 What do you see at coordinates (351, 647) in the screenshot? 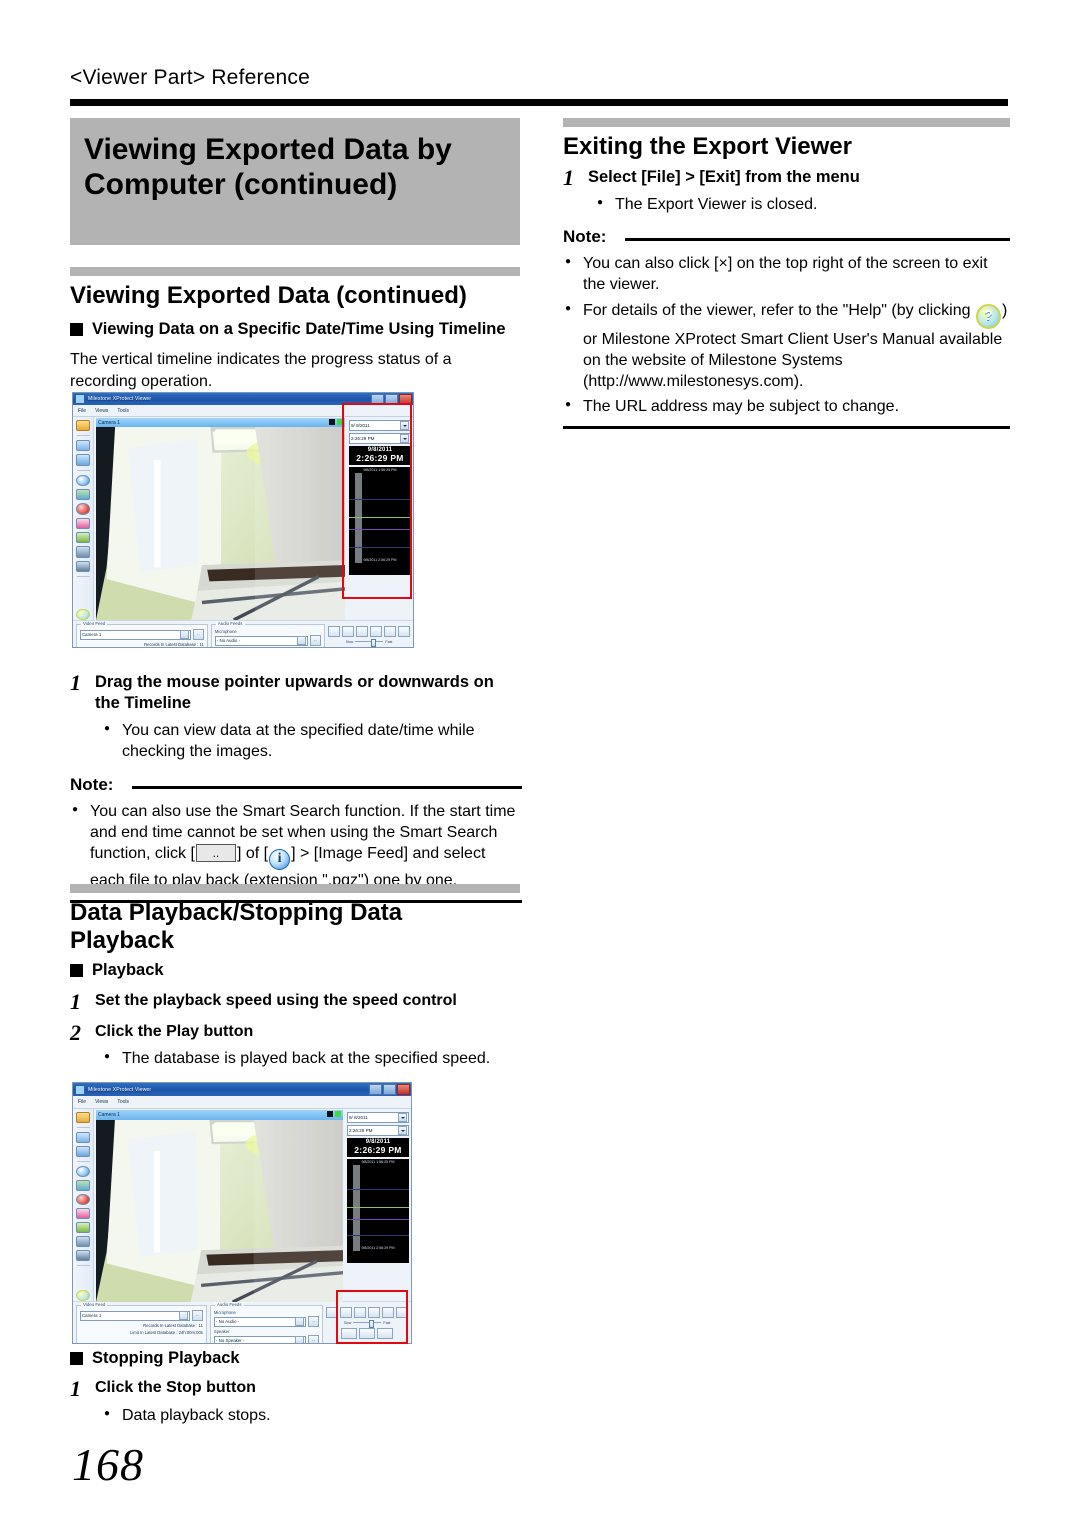
I see `play-reverse-button` at bounding box center [351, 647].